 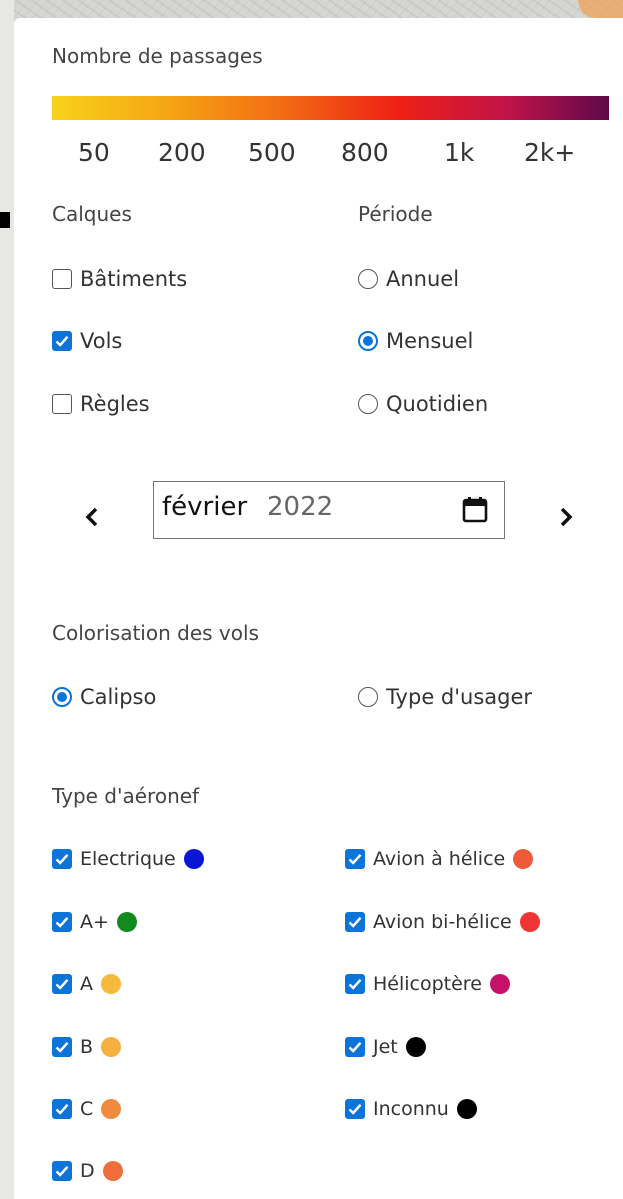 I want to click on aircraft-label: B, so click(x=87, y=1047).